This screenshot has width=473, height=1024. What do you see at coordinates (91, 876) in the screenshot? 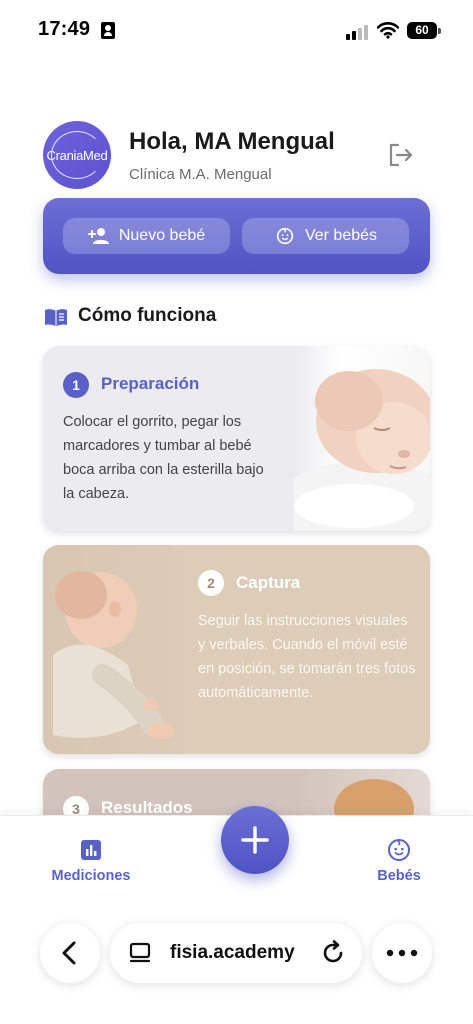
I see `nav-measurements-label: Mediciones` at bounding box center [91, 876].